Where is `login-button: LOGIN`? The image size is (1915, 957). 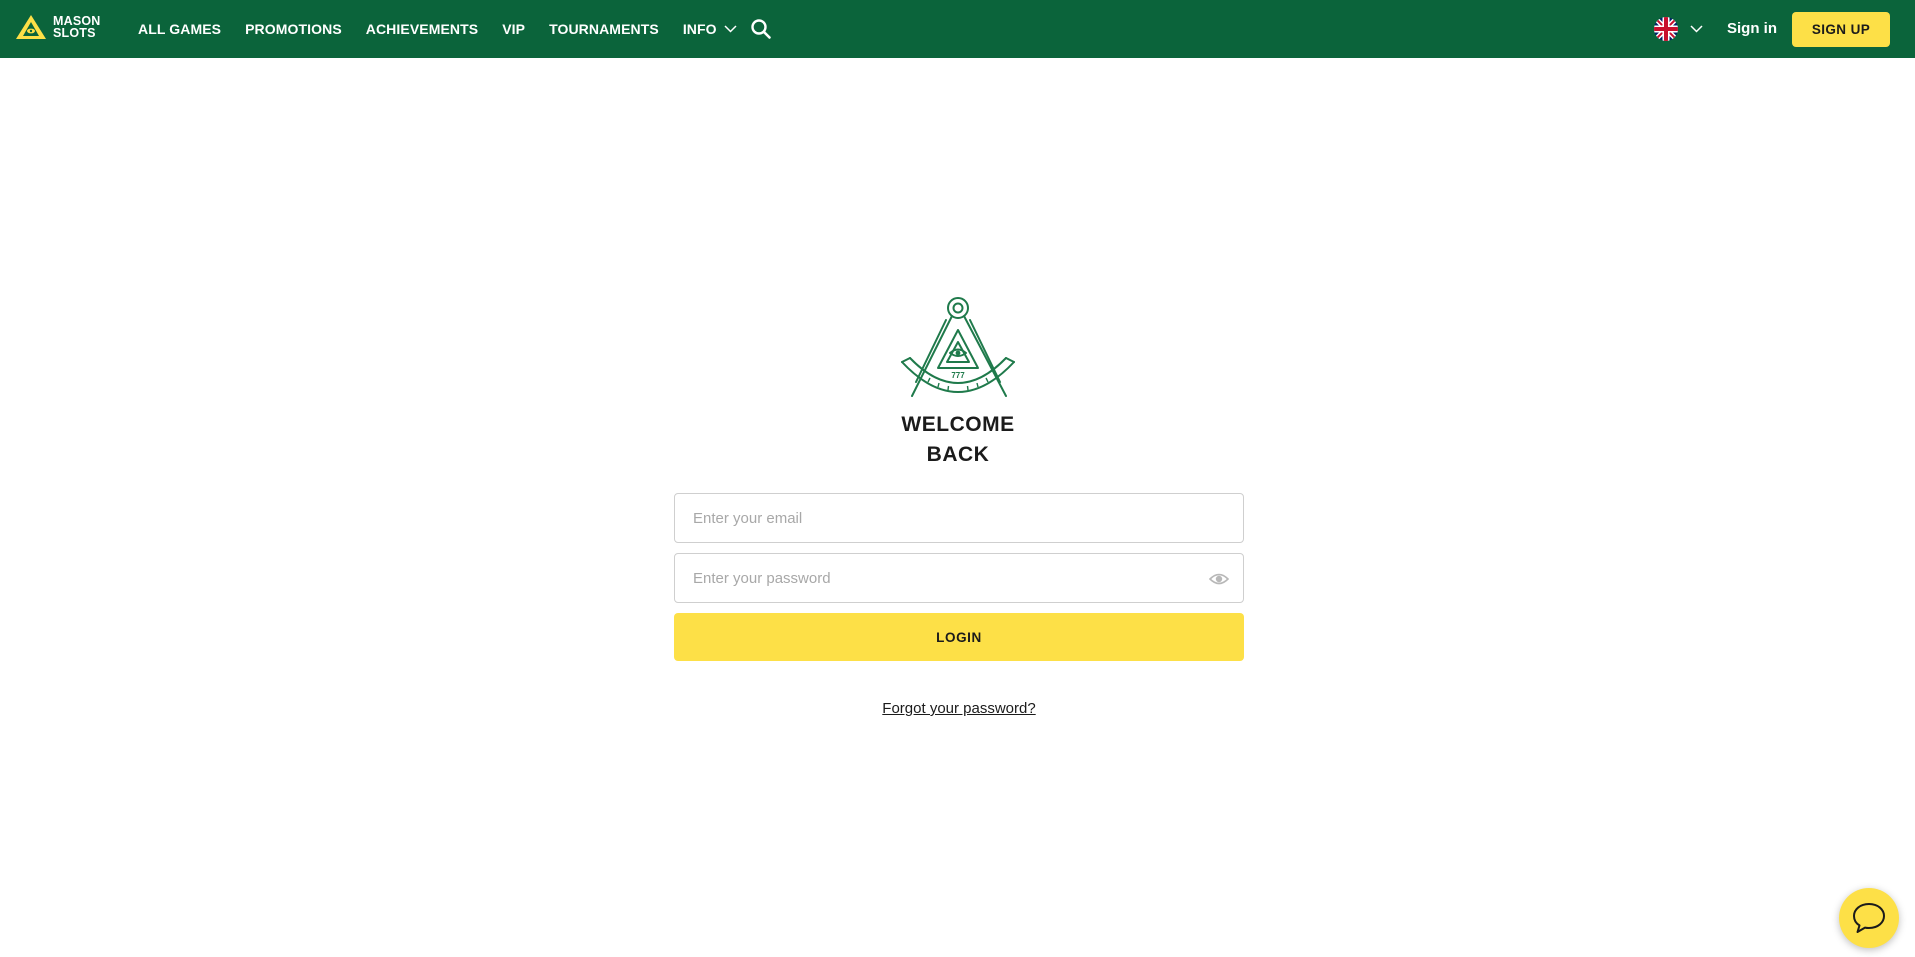
login-button: LOGIN is located at coordinates (959, 637).